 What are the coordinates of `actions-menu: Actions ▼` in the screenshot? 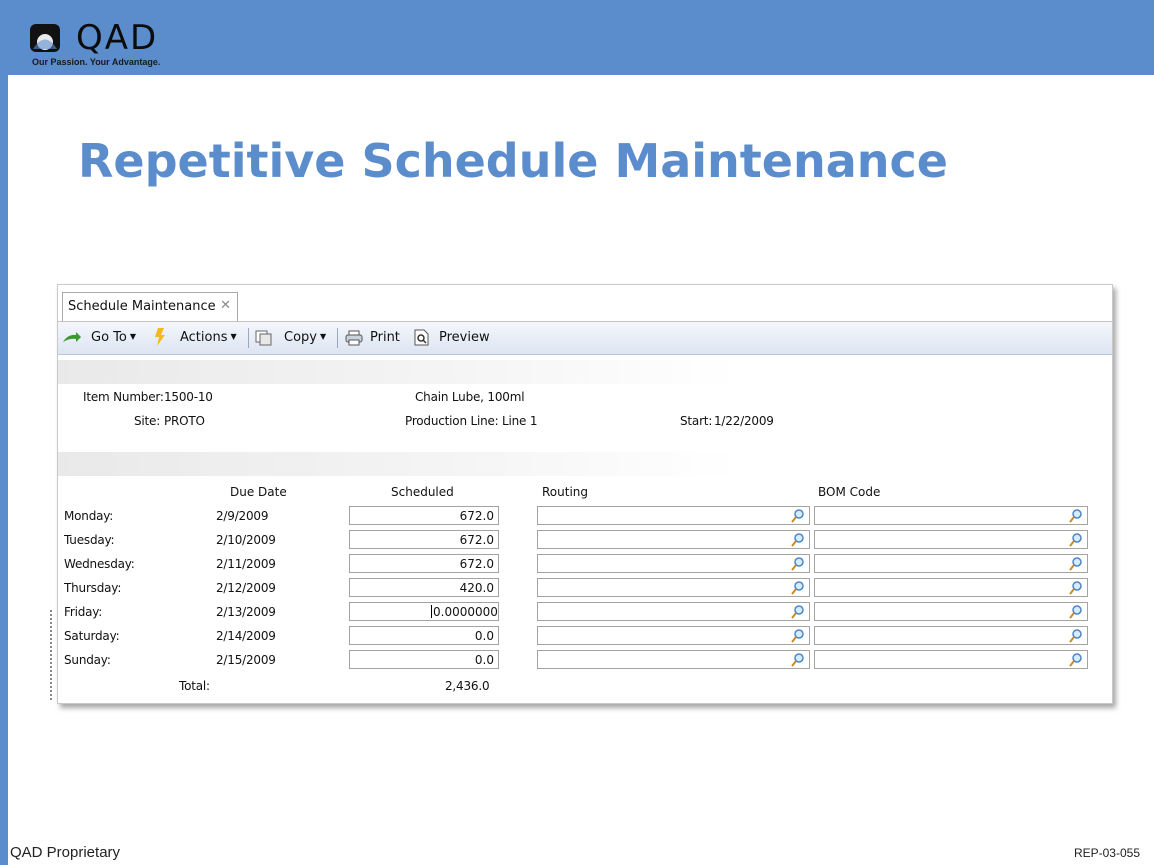 It's located at (208, 337).